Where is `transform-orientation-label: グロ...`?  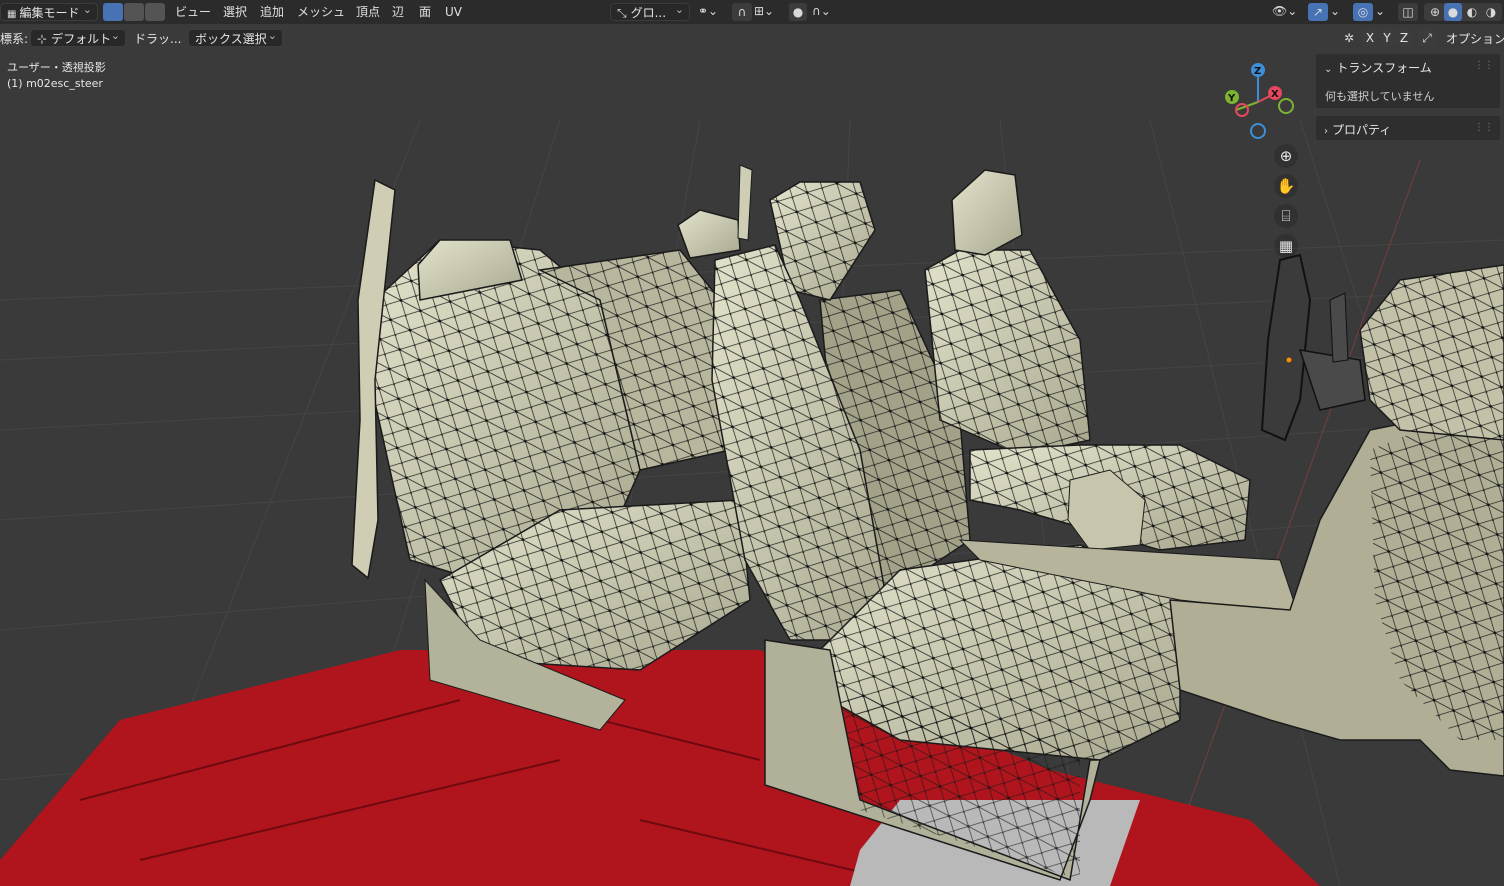 transform-orientation-label: グロ... is located at coordinates (648, 13).